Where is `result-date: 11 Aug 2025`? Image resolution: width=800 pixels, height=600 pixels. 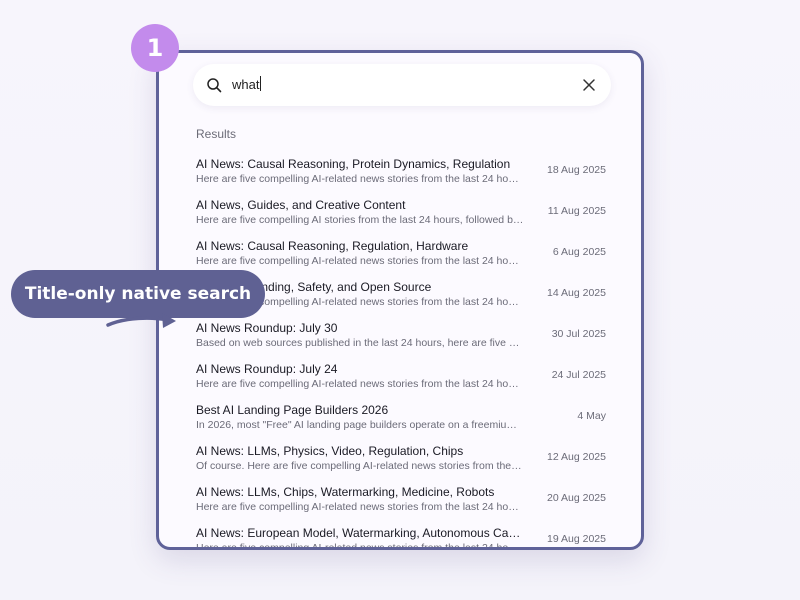
result-date: 11 Aug 2025 is located at coordinates (576, 211).